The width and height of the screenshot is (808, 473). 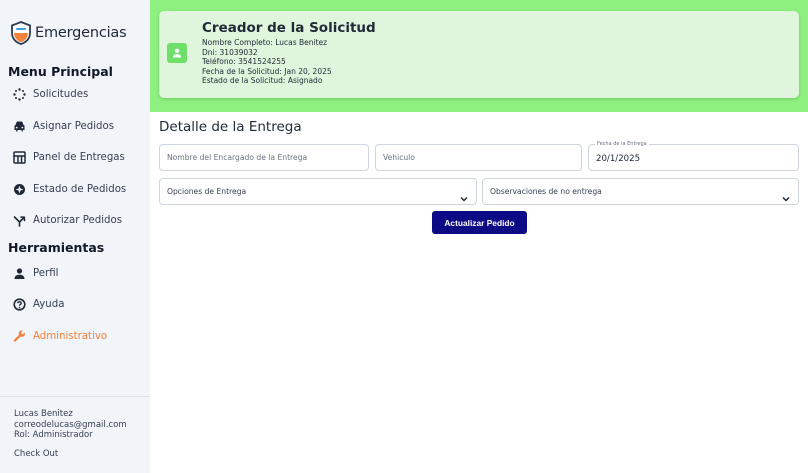 I want to click on update-order-button: Actualizar Pedido, so click(x=479, y=222).